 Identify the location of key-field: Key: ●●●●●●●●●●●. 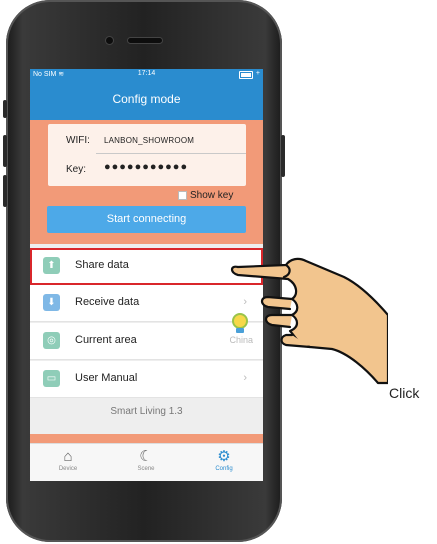
(147, 169).